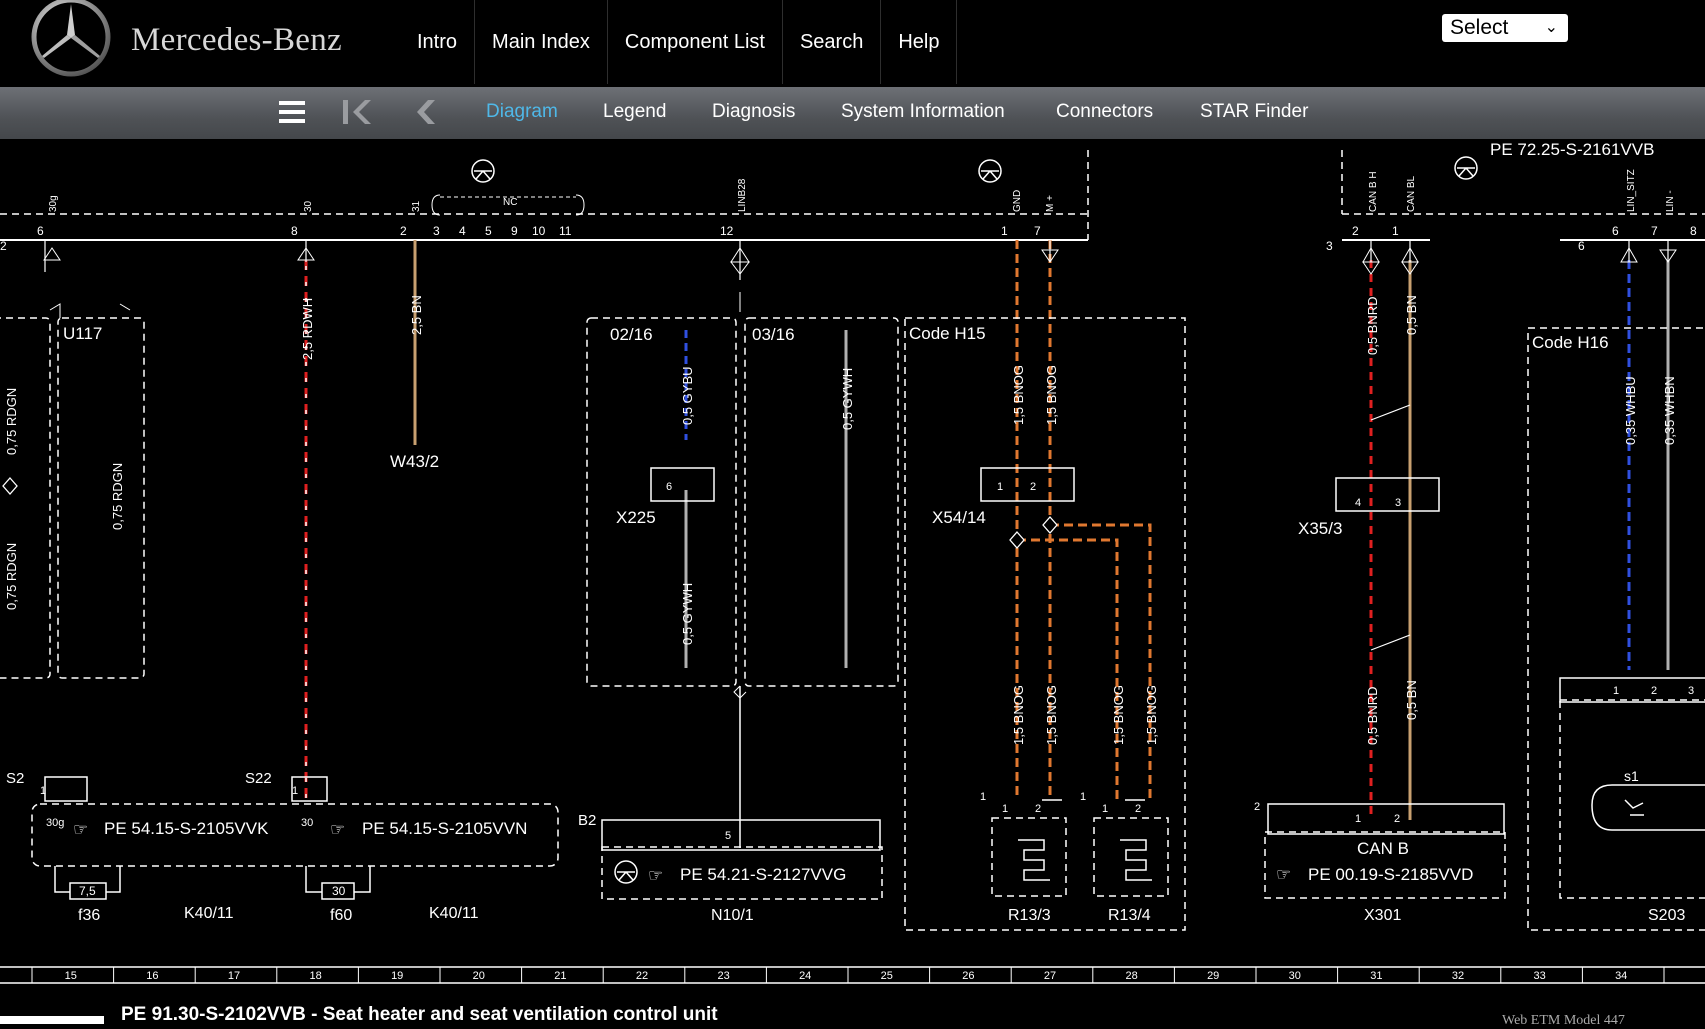 Image resolution: width=1705 pixels, height=1029 pixels. Describe the element at coordinates (444, 828) in the screenshot. I see `reference-link: PE 54.15-S-2105VVN` at that location.